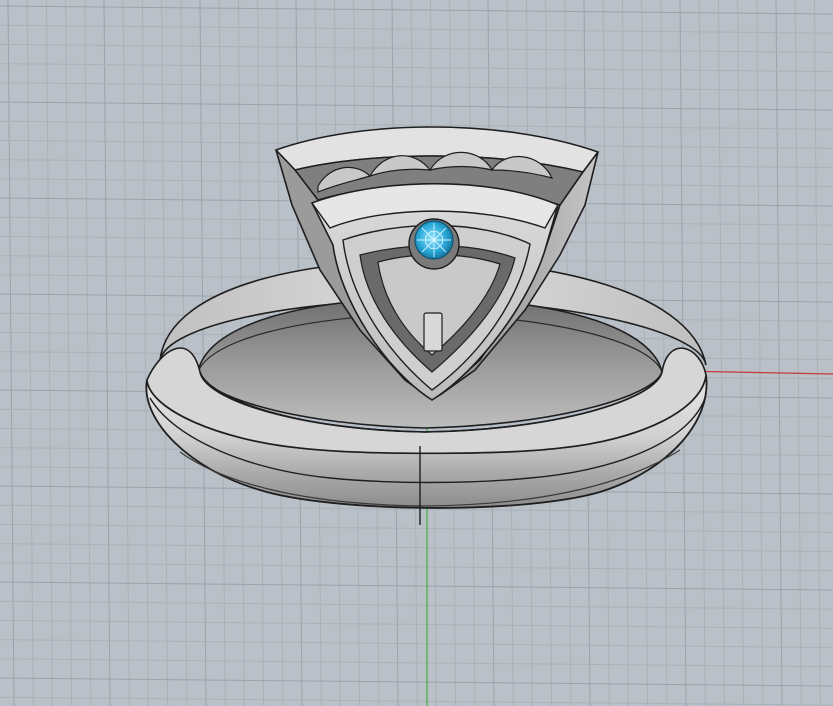 The image size is (833, 706). I want to click on gemstone-facets, so click(434, 240).